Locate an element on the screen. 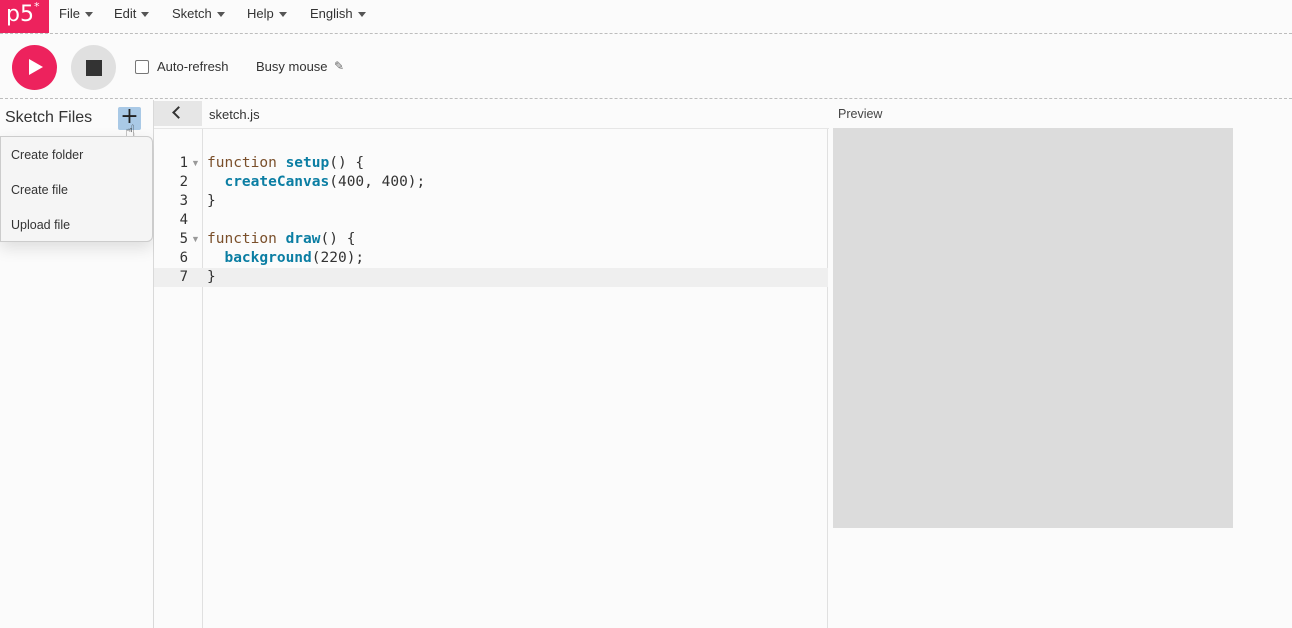 The width and height of the screenshot is (1292, 628). p5-logo: p5* is located at coordinates (24, 16).